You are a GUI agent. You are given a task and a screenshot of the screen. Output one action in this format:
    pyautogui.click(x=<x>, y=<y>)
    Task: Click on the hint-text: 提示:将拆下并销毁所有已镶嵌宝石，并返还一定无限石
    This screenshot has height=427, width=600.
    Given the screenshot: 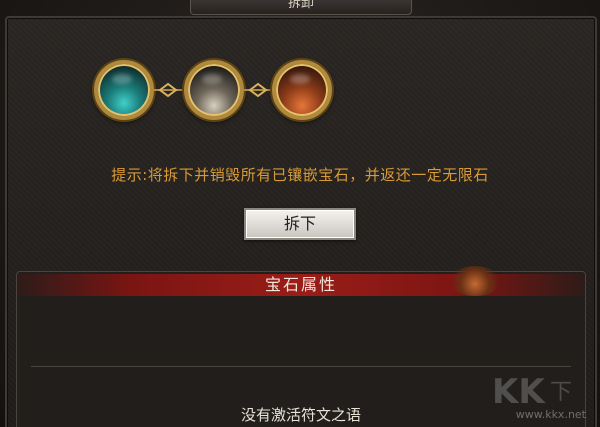 What is the action you would take?
    pyautogui.click(x=300, y=175)
    